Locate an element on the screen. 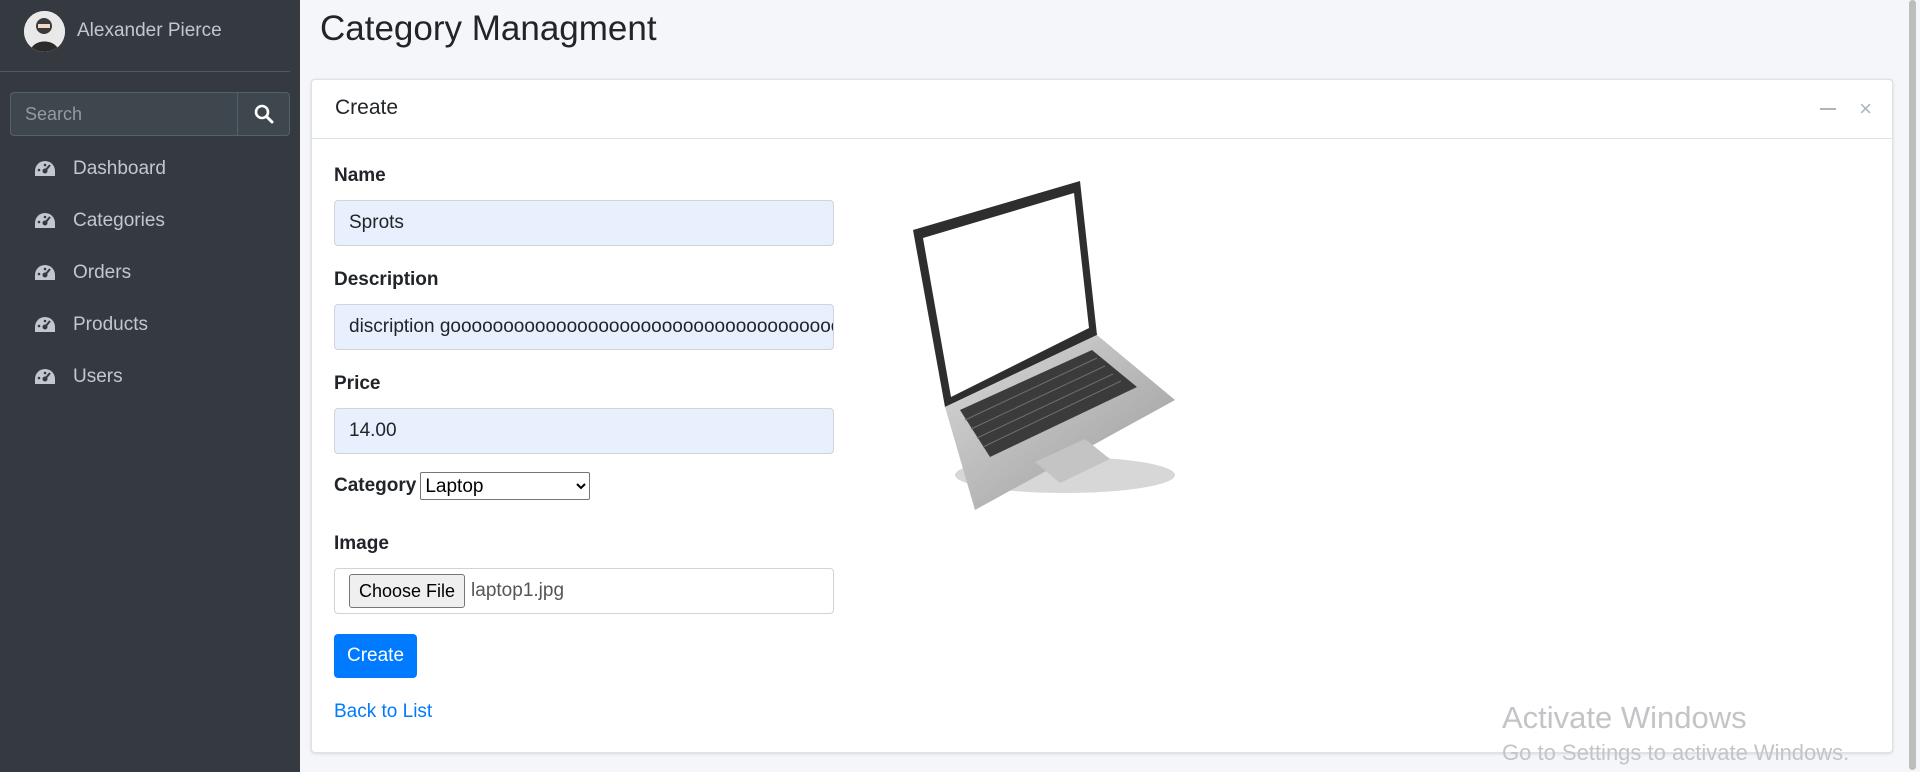 This screenshot has height=772, width=1920. sidebar-item-label: Orders is located at coordinates (102, 272).